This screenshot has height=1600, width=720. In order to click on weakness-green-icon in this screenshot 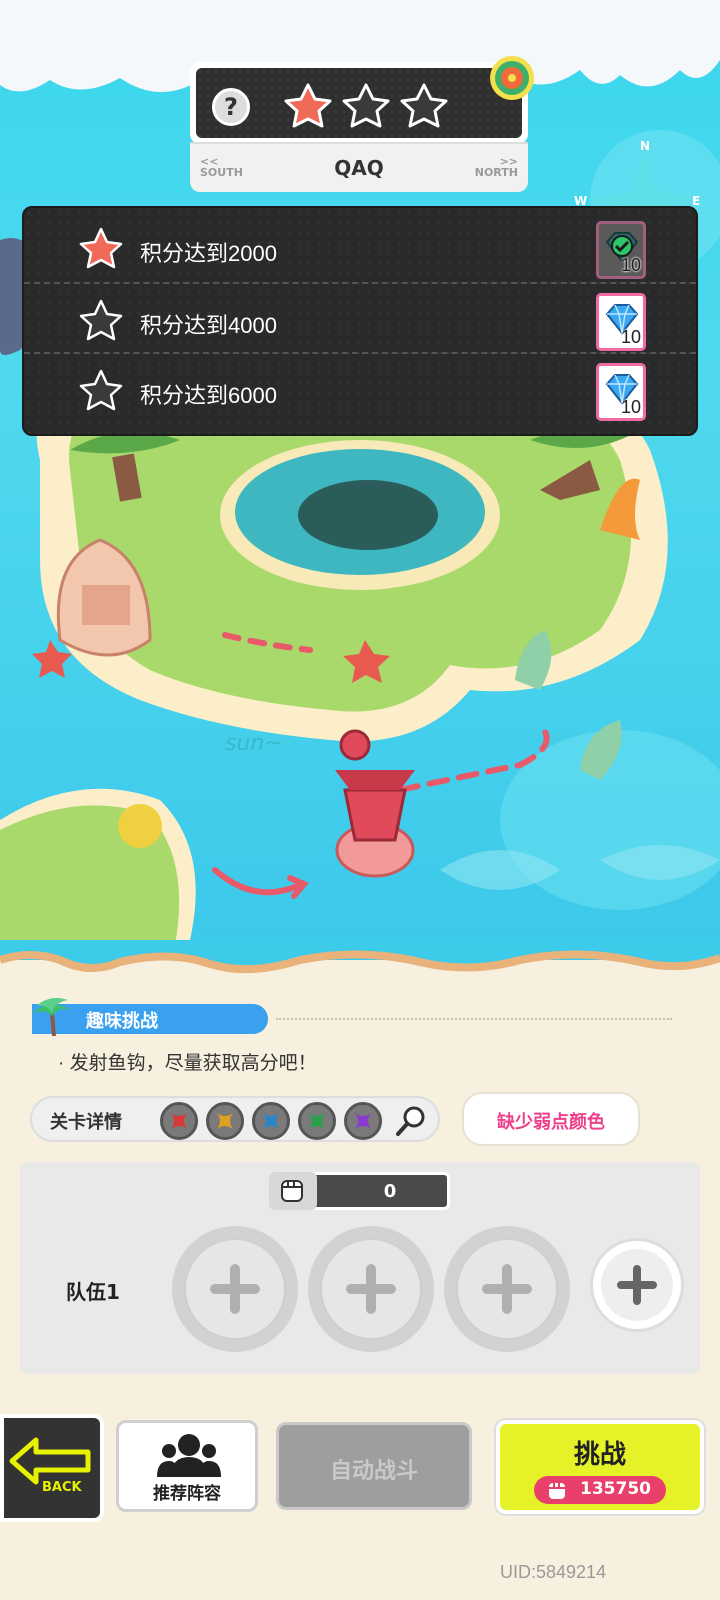, I will do `click(317, 1121)`.